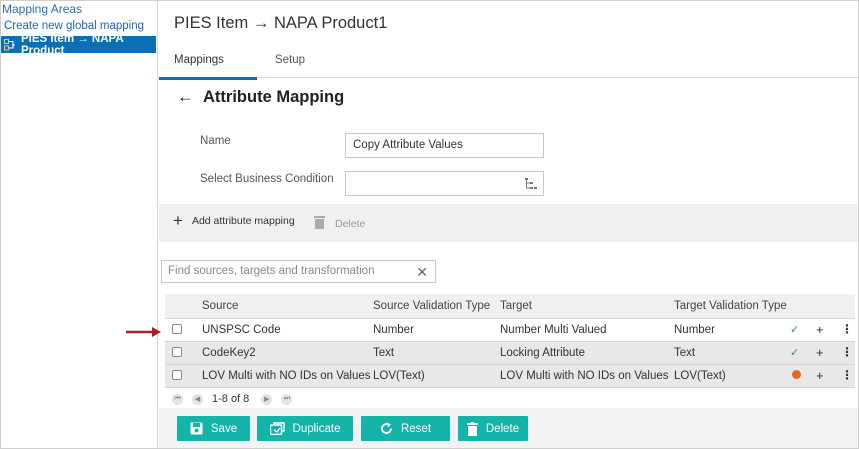 The height and width of the screenshot is (449, 859). What do you see at coordinates (543, 353) in the screenshot?
I see `cell-target: Locking Attribute` at bounding box center [543, 353].